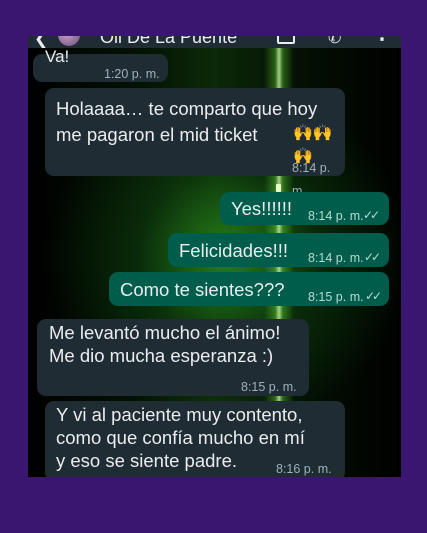 The height and width of the screenshot is (533, 427). What do you see at coordinates (334, 42) in the screenshot?
I see `phone-icon: ✆` at bounding box center [334, 42].